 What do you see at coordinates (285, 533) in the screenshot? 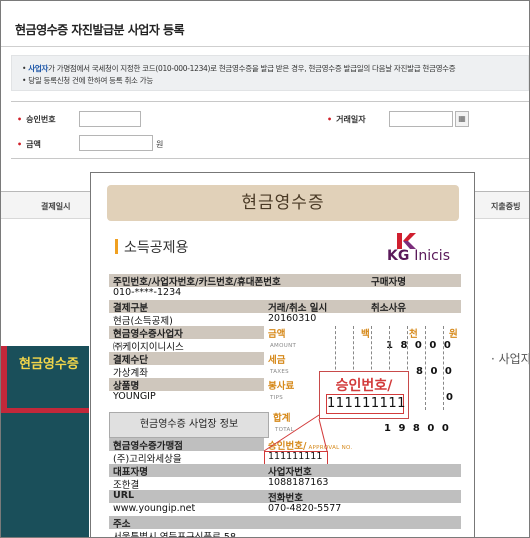
I see `value-address: 서울특별시 영등포구신풍로 58` at bounding box center [285, 533].